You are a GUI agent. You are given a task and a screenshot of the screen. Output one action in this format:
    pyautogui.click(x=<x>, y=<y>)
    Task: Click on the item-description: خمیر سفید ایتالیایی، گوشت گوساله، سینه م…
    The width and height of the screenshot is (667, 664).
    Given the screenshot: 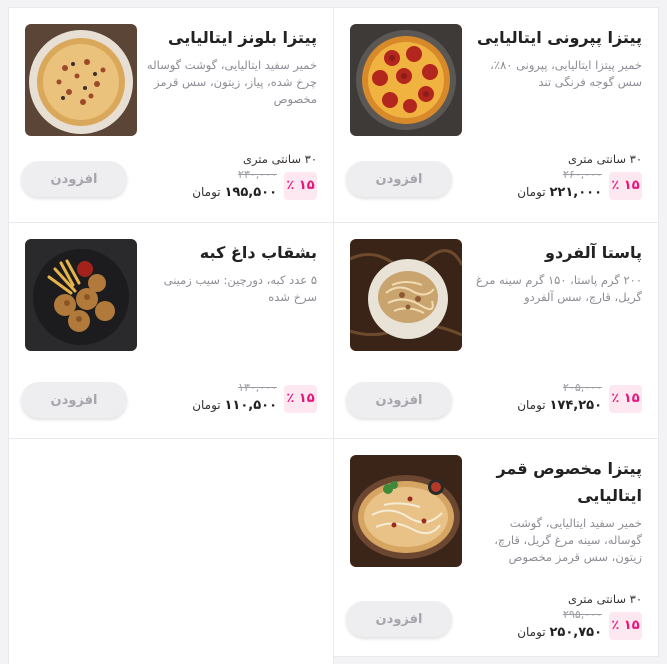 What is the action you would take?
    pyautogui.click(x=568, y=540)
    